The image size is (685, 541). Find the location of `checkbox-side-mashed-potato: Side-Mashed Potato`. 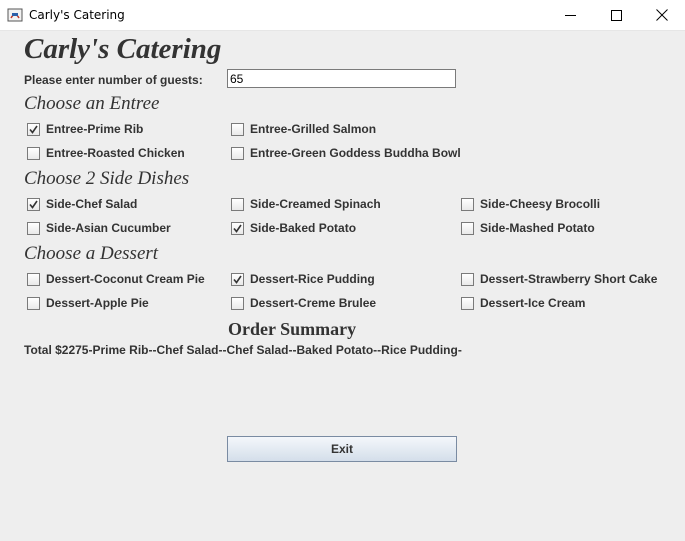

checkbox-side-mashed-potato: Side-Mashed Potato is located at coordinates (528, 228).